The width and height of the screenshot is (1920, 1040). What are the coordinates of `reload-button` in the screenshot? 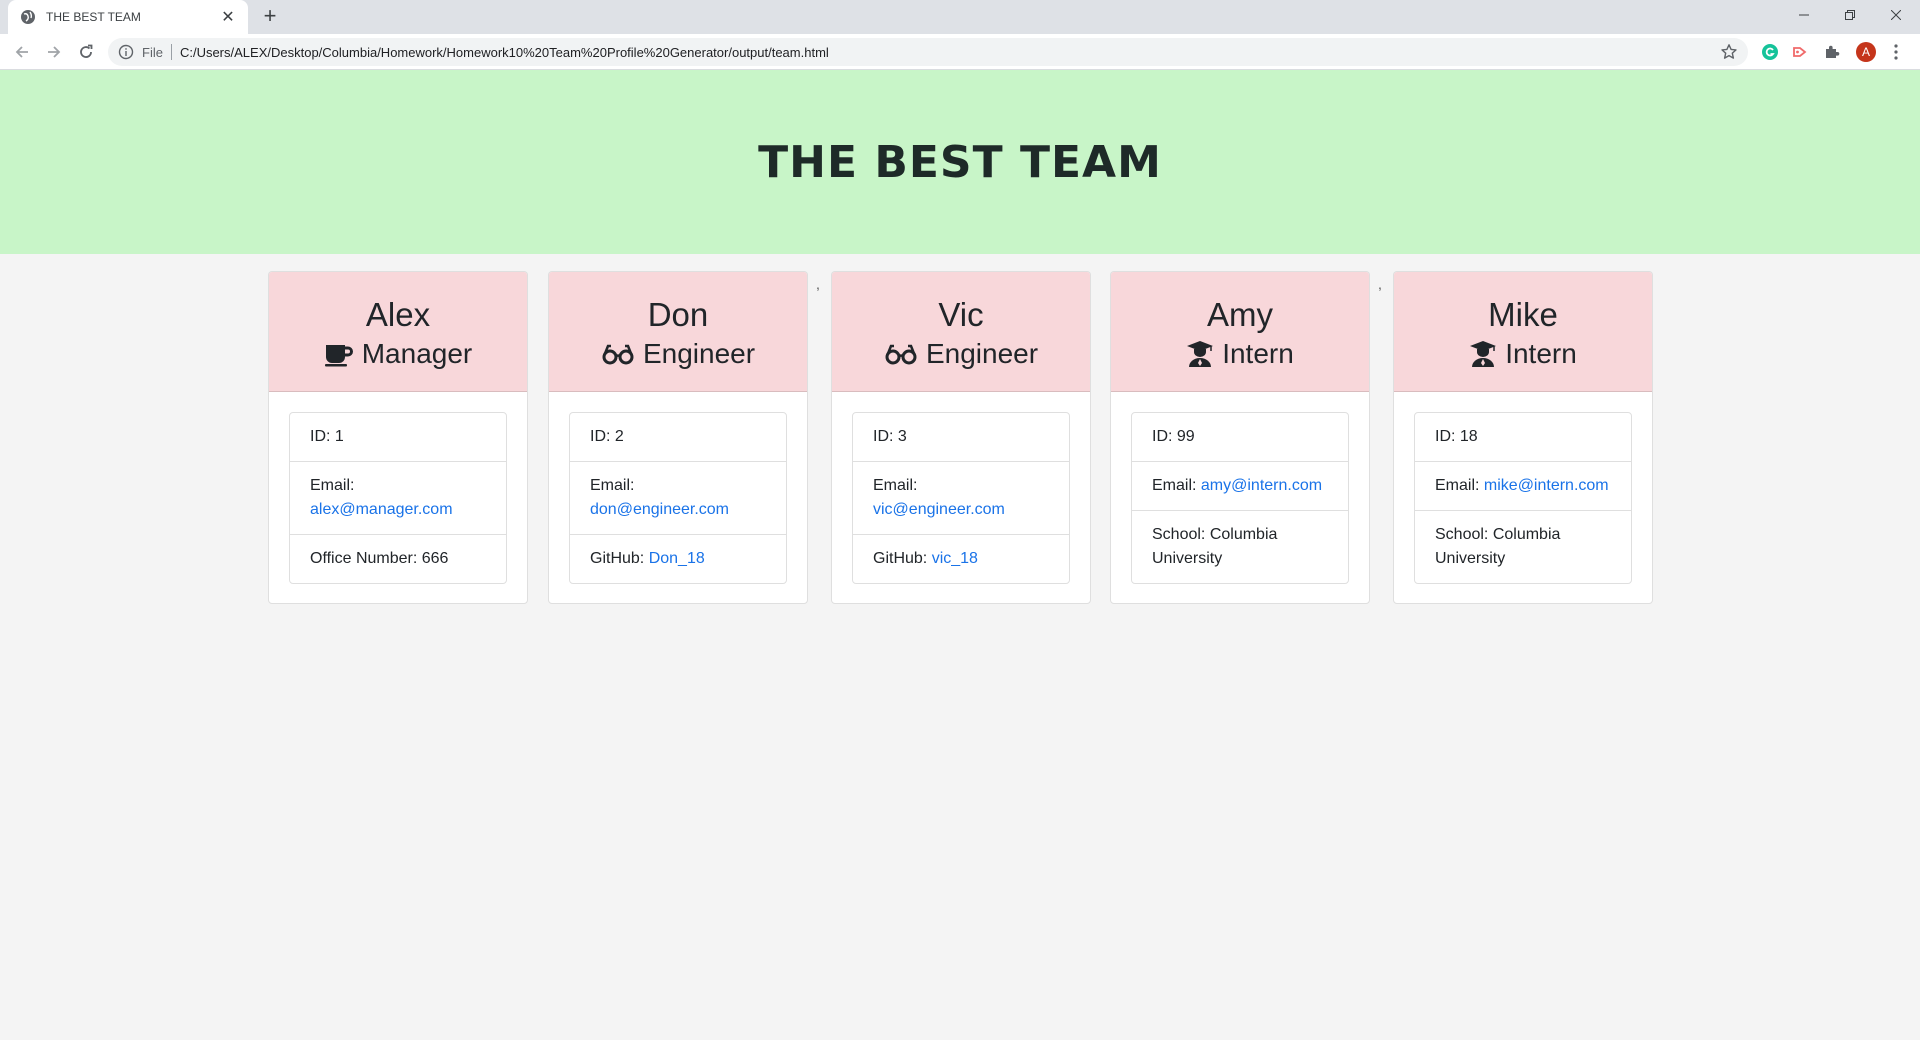 It's located at (86, 52).